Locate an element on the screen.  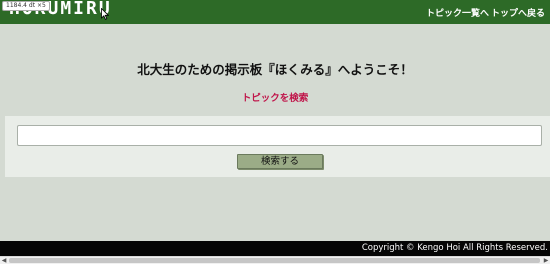
scrollbar-thumb is located at coordinates (274, 260).